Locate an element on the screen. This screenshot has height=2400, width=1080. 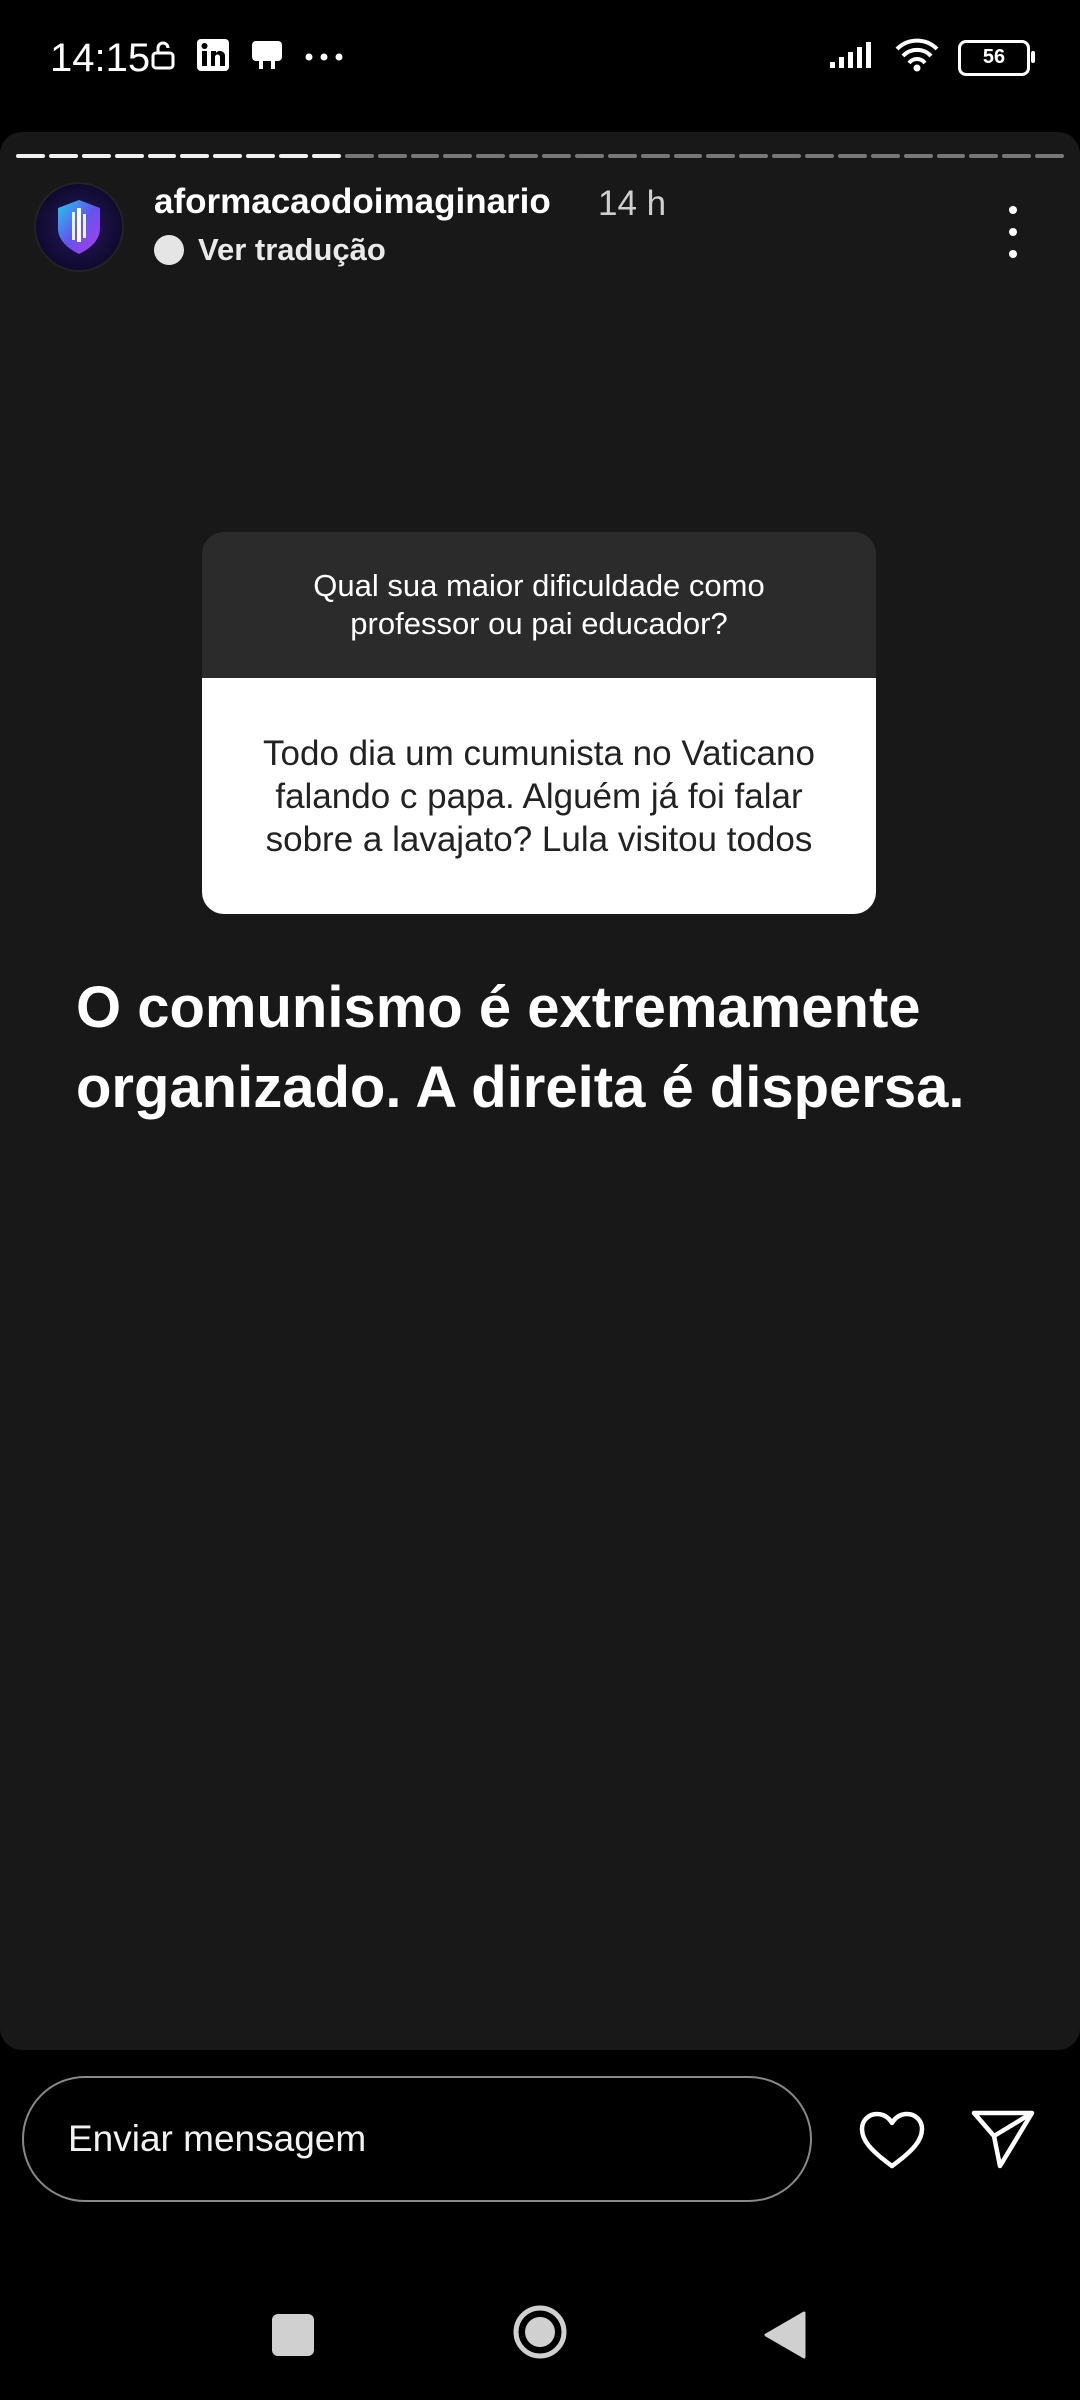
like-heart-icon is located at coordinates (892, 2142).